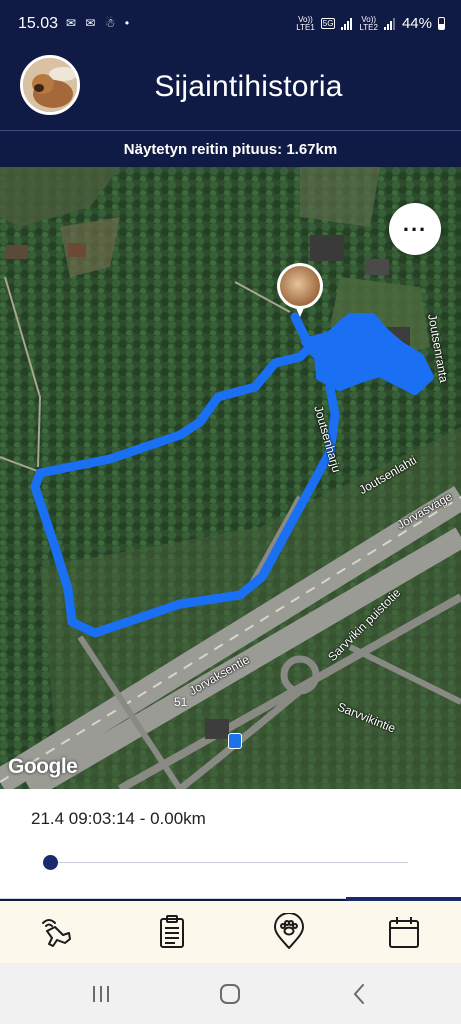 The image size is (461, 1024). Describe the element at coordinates (347, 23) in the screenshot. I see `signal-icon` at that location.